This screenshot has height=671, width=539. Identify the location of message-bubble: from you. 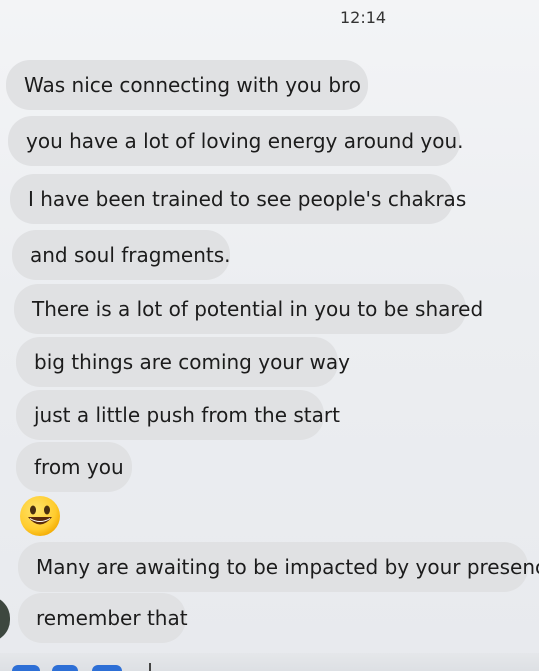
(74, 467).